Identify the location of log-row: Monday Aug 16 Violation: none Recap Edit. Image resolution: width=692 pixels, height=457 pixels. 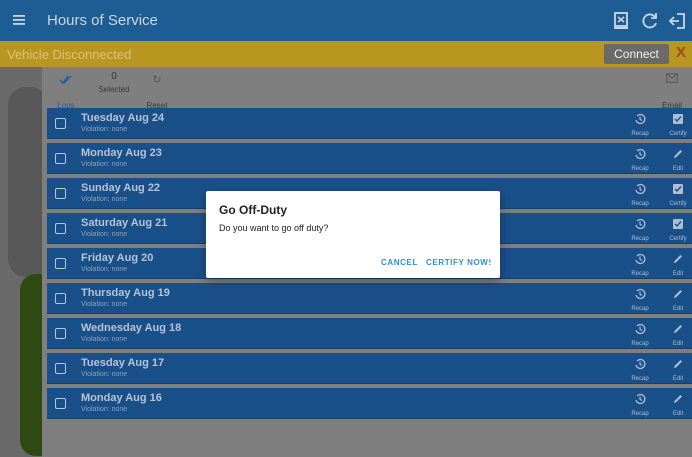
(369, 403).